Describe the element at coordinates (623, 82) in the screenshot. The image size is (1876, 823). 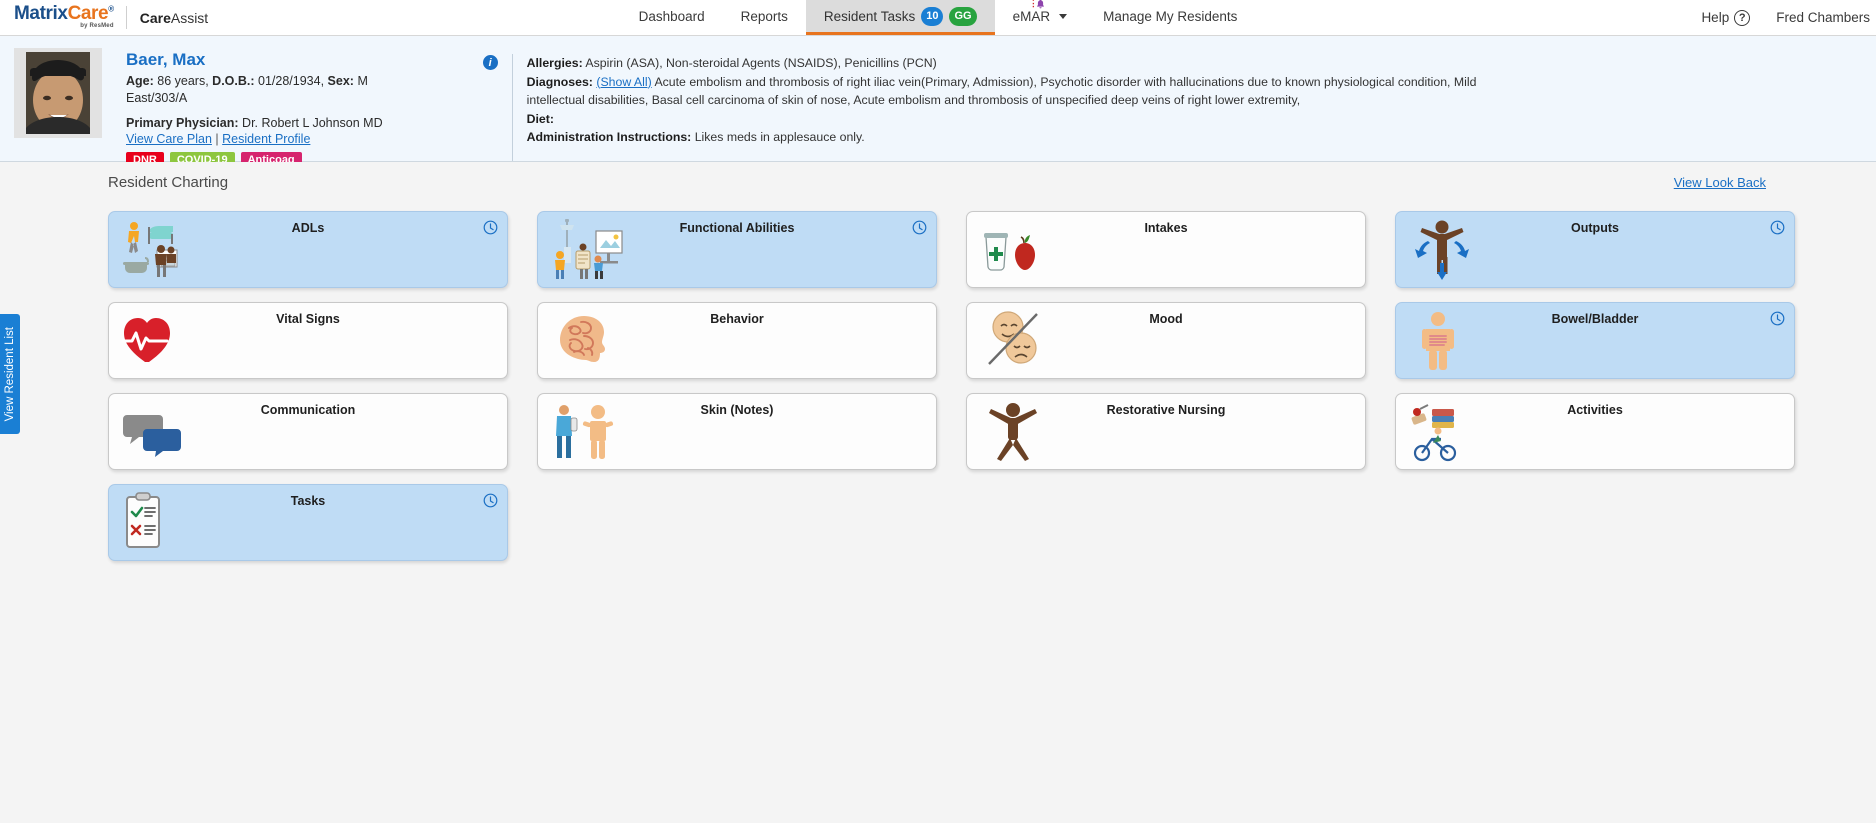
I see `show-all-link: (Show All)` at that location.